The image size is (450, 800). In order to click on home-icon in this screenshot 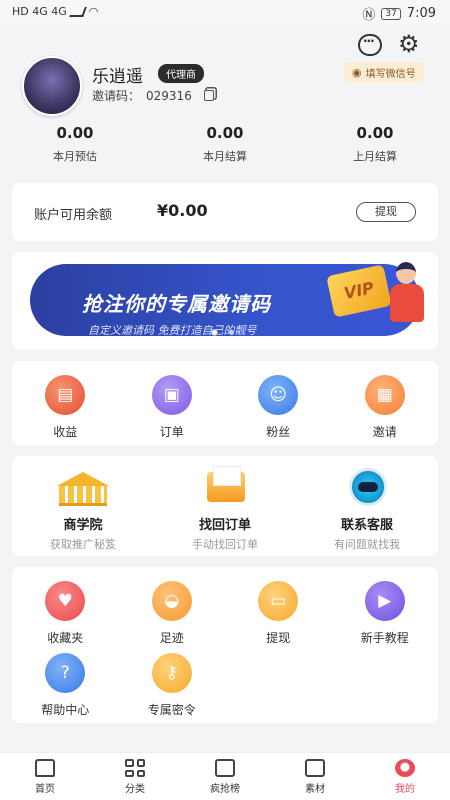, I will do `click(45, 768)`.